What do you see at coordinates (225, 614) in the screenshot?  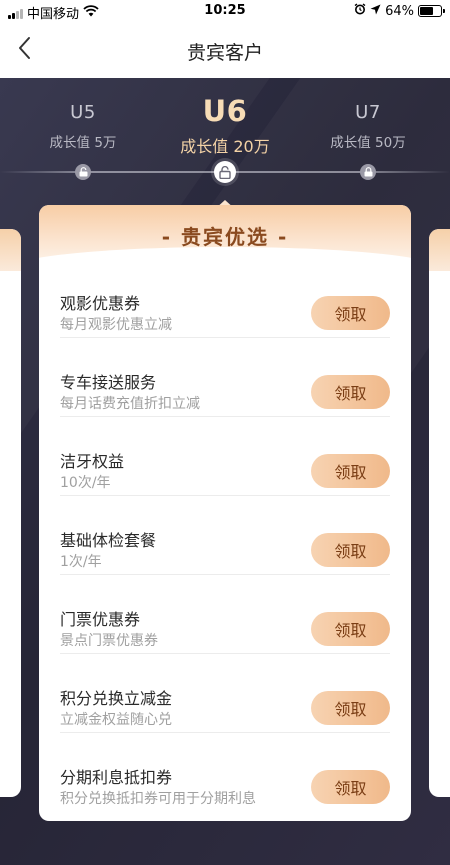 I see `benefit-item: 门票优惠券 景点门票优惠券 领取` at bounding box center [225, 614].